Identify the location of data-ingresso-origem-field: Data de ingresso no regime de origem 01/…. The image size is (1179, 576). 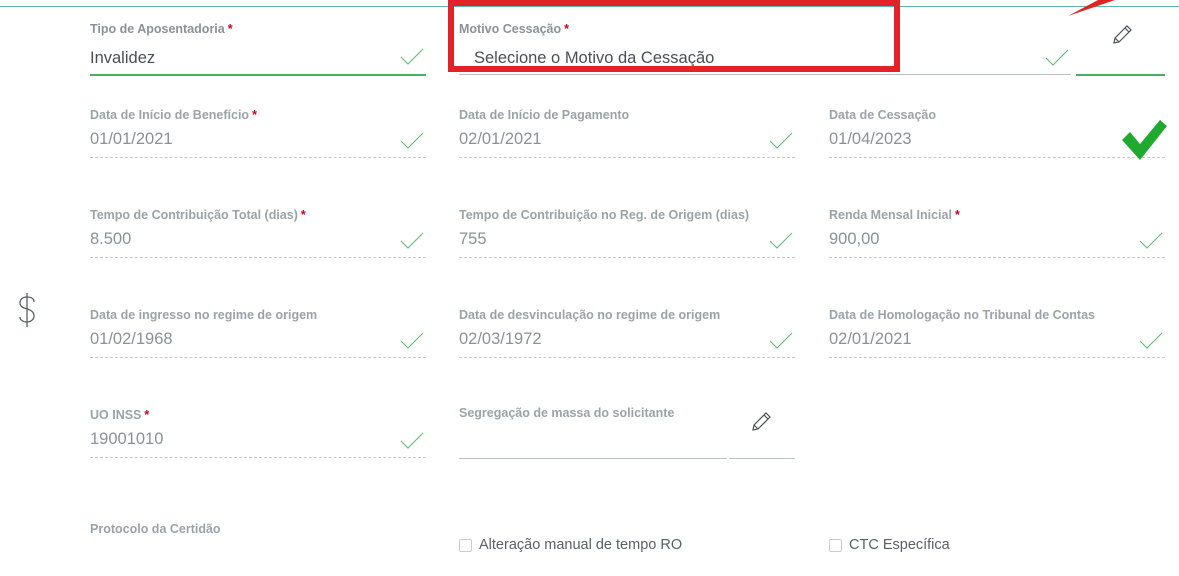
(258, 336).